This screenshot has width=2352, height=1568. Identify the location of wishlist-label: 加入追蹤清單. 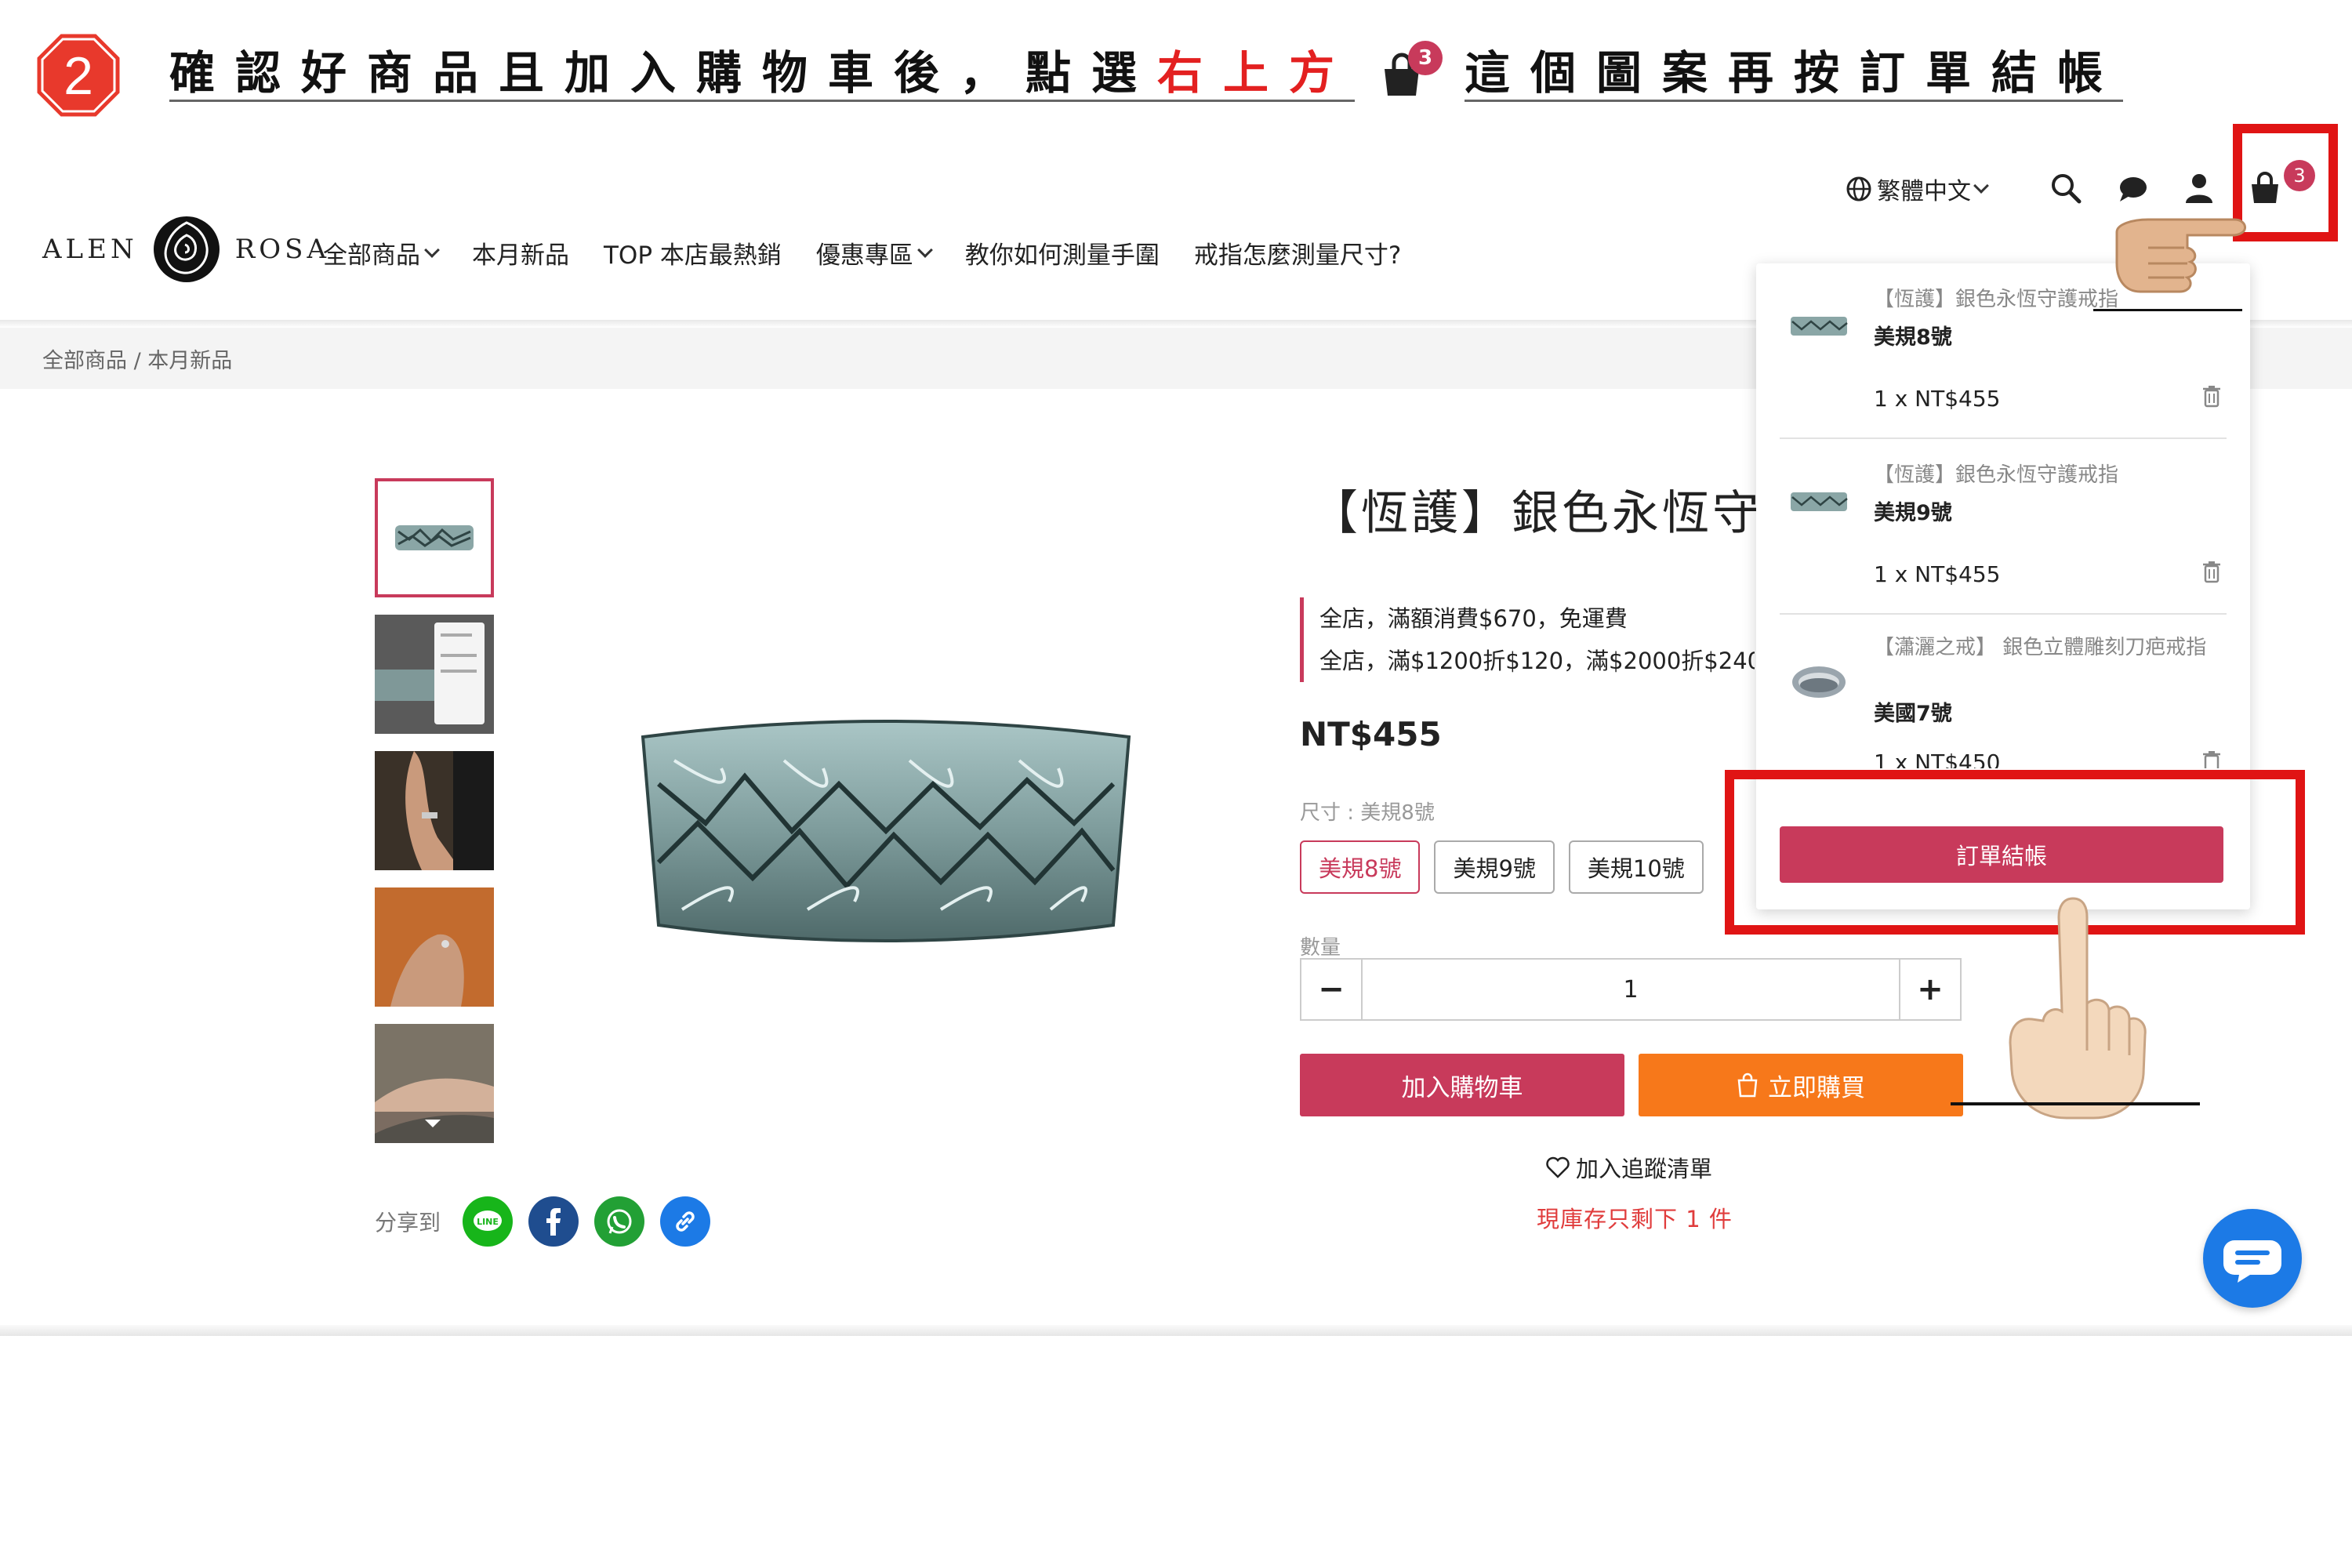
(1644, 1169).